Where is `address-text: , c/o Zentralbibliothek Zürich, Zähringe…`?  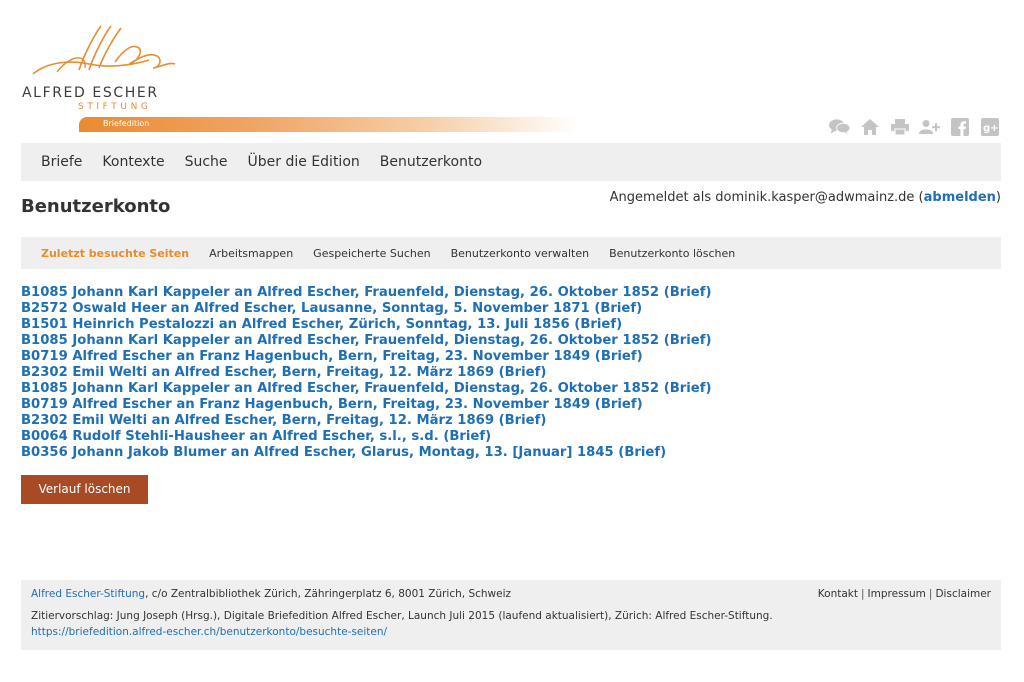
address-text: , c/o Zentralbibliothek Zürich, Zähringe… is located at coordinates (328, 594).